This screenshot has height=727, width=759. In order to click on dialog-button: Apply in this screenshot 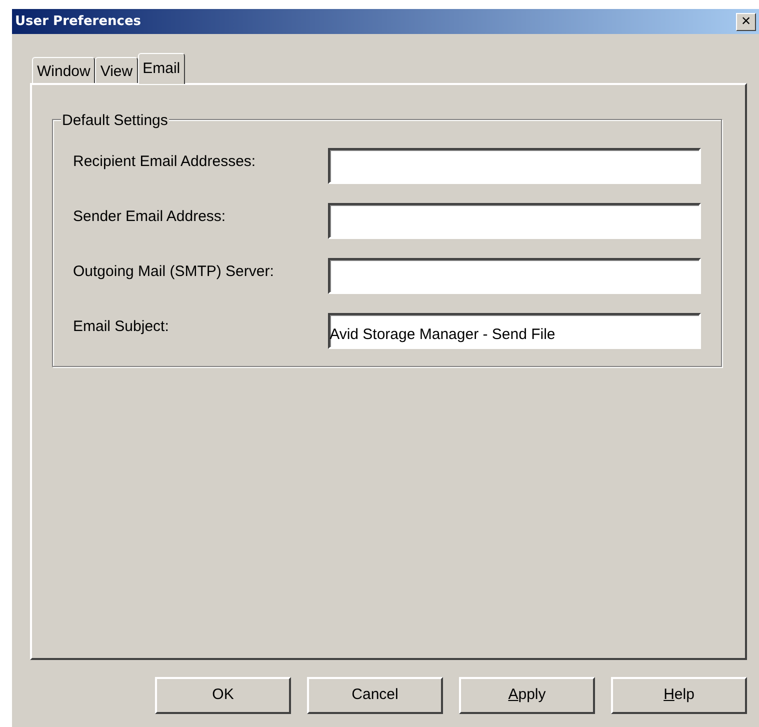, I will do `click(527, 695)`.